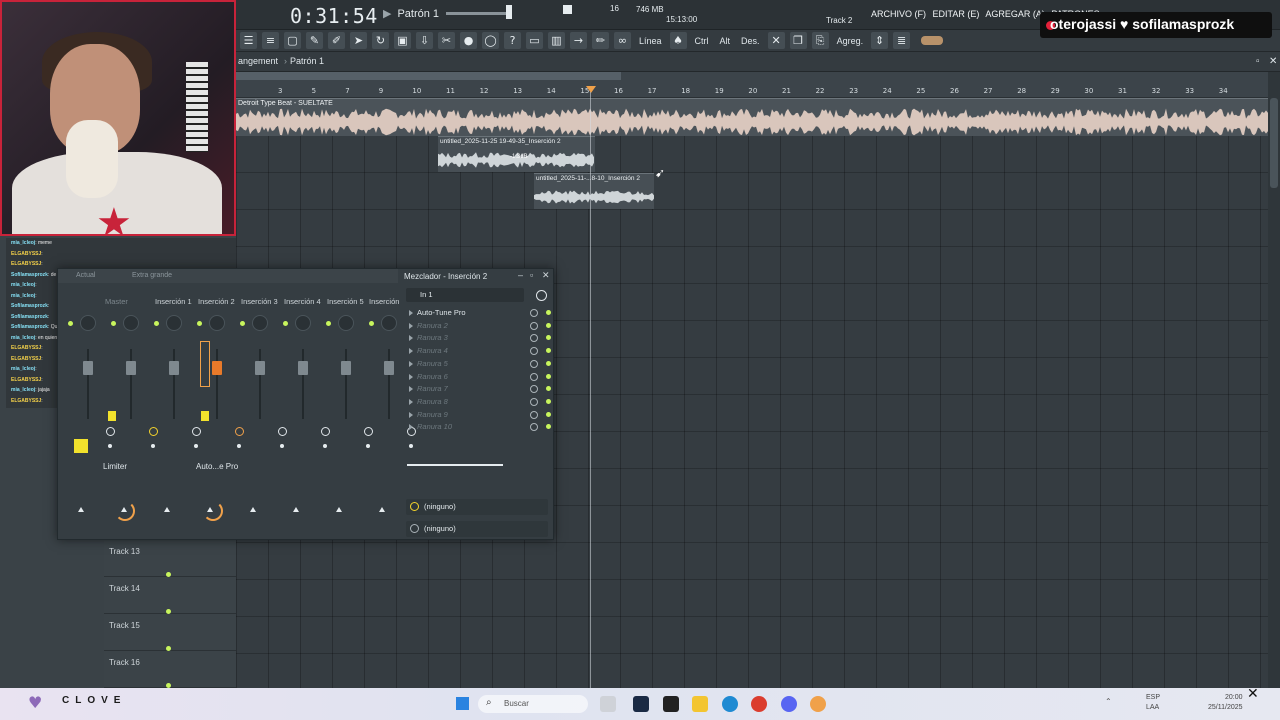  What do you see at coordinates (752, 117) in the screenshot?
I see `audio-clip-beat: Detroit Type Beat - SUELTATE` at bounding box center [752, 117].